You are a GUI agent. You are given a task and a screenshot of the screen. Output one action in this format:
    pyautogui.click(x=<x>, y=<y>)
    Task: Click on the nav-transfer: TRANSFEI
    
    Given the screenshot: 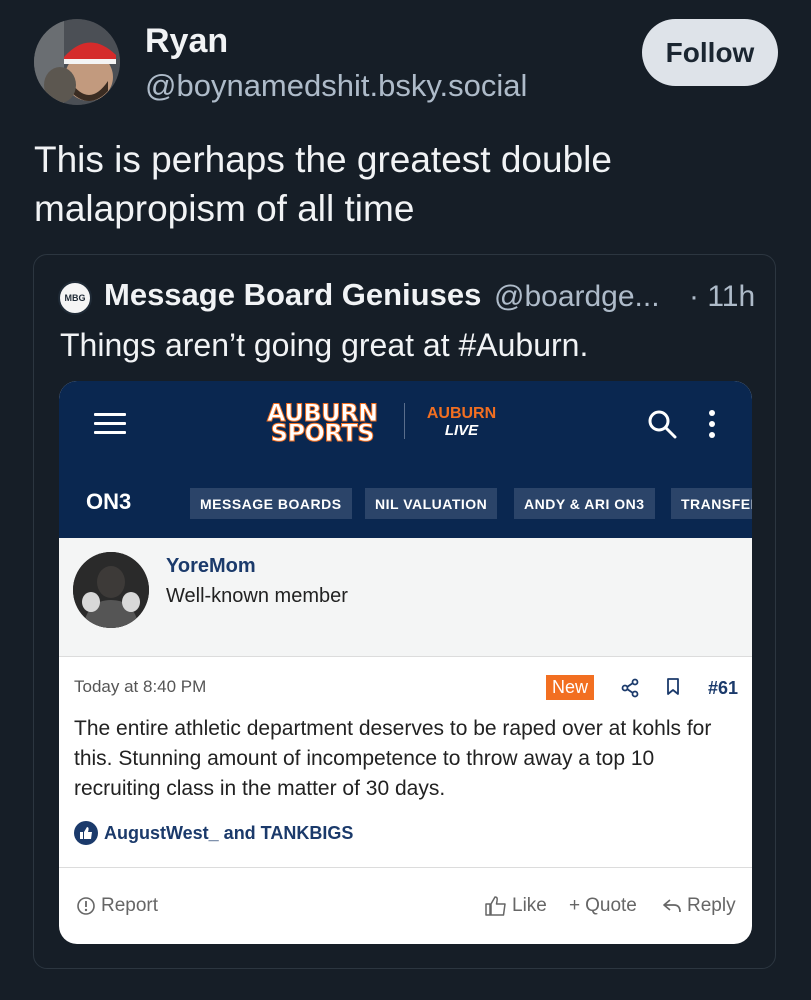 What is the action you would take?
    pyautogui.click(x=711, y=503)
    